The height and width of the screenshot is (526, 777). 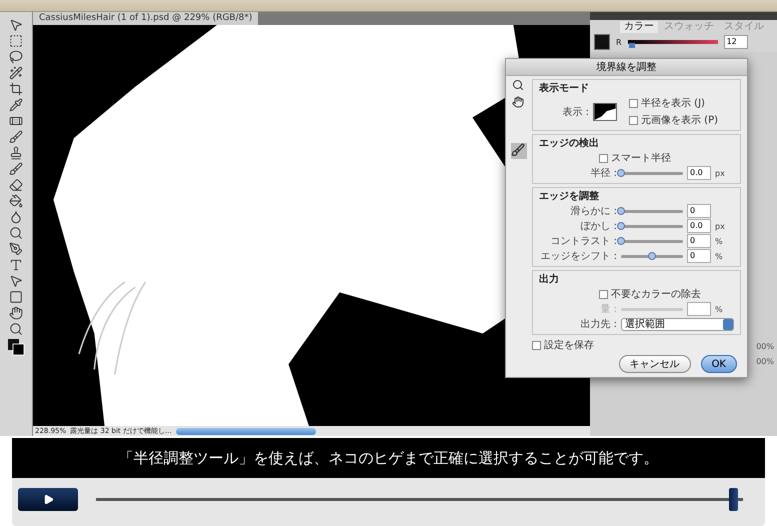 I want to click on channel-label: R, so click(x=619, y=42).